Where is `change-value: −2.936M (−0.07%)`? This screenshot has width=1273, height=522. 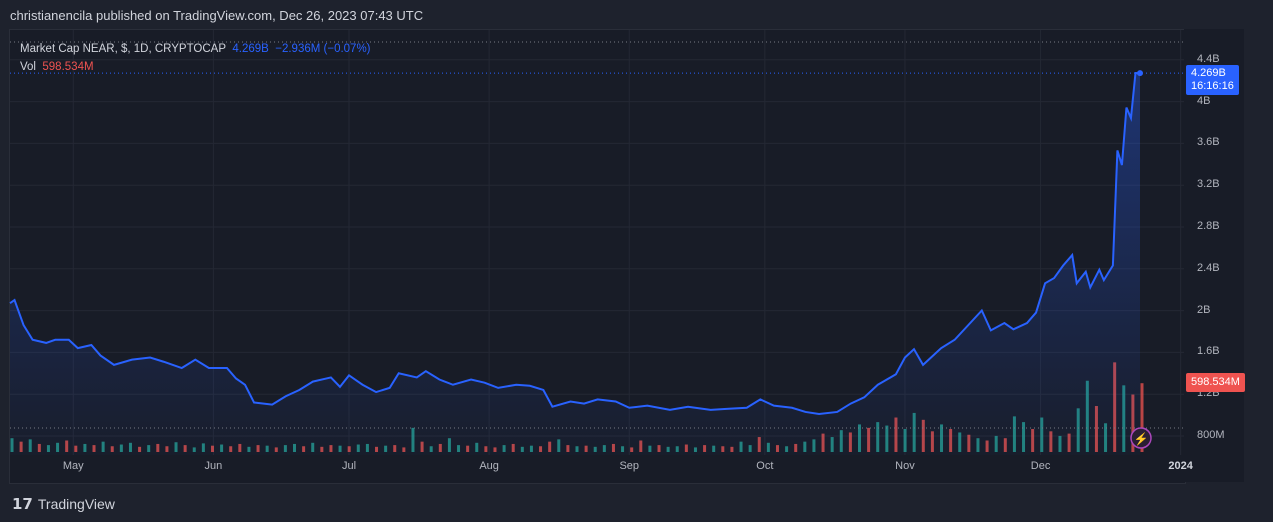
change-value: −2.936M (−0.07%) is located at coordinates (323, 49).